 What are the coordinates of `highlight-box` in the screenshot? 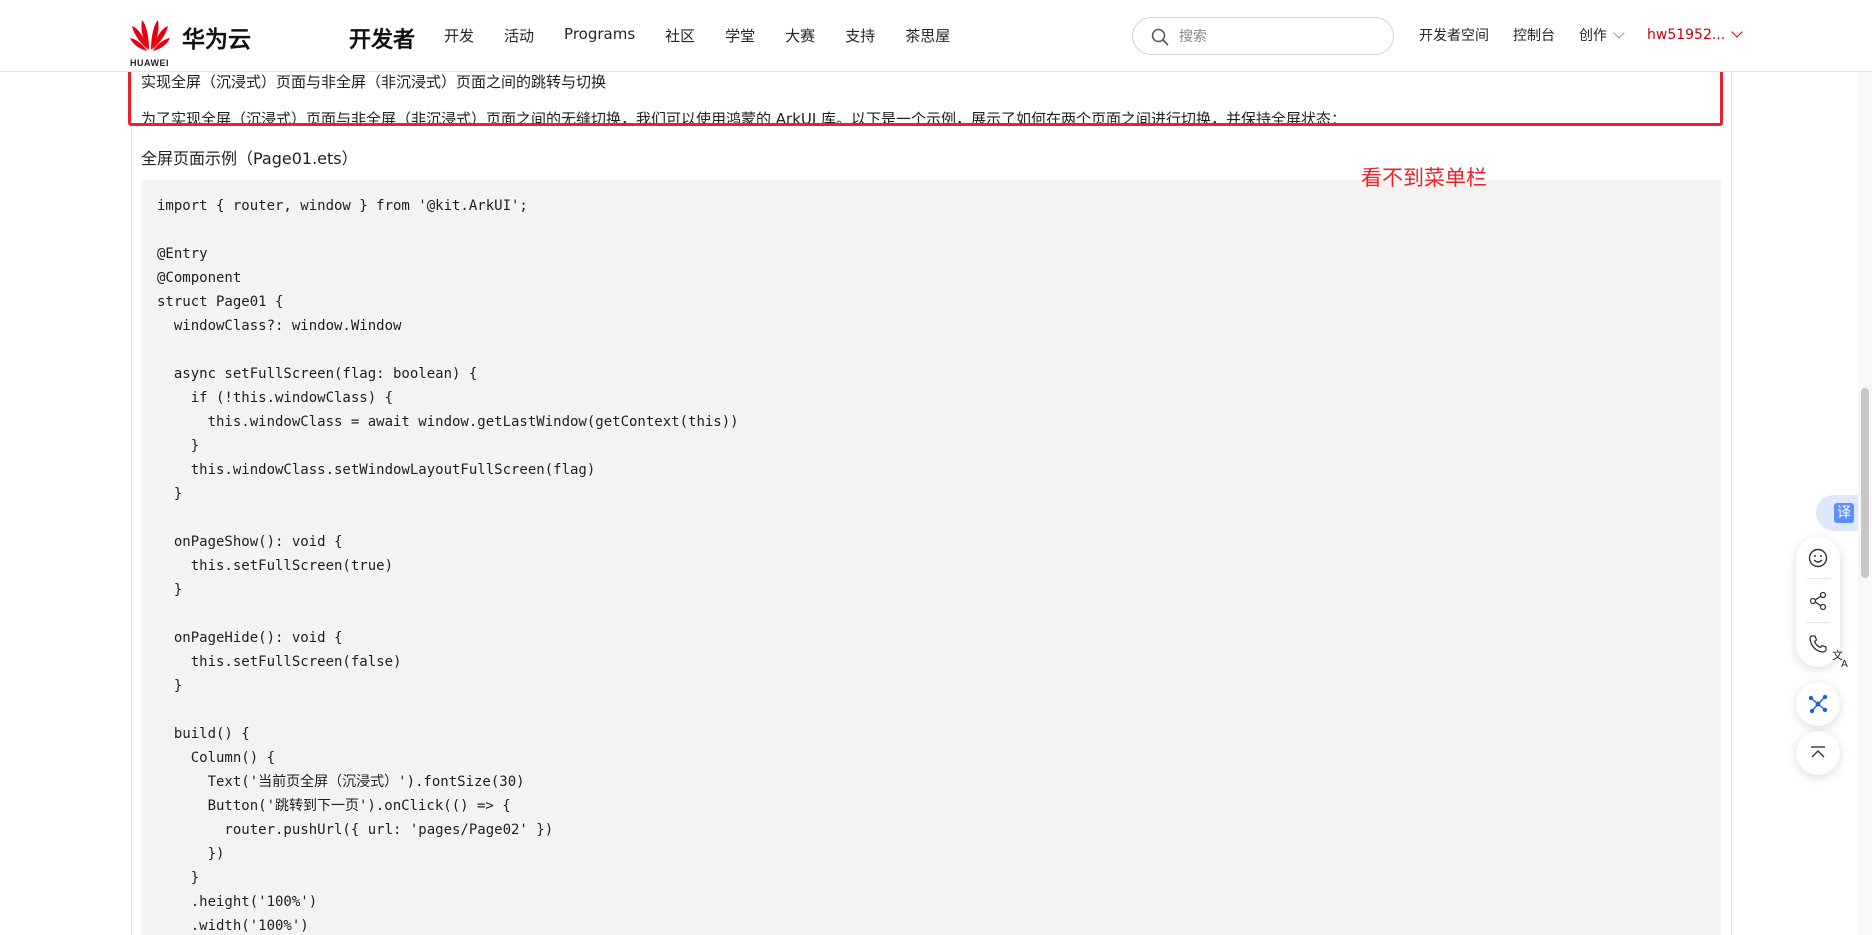 It's located at (925, 96).